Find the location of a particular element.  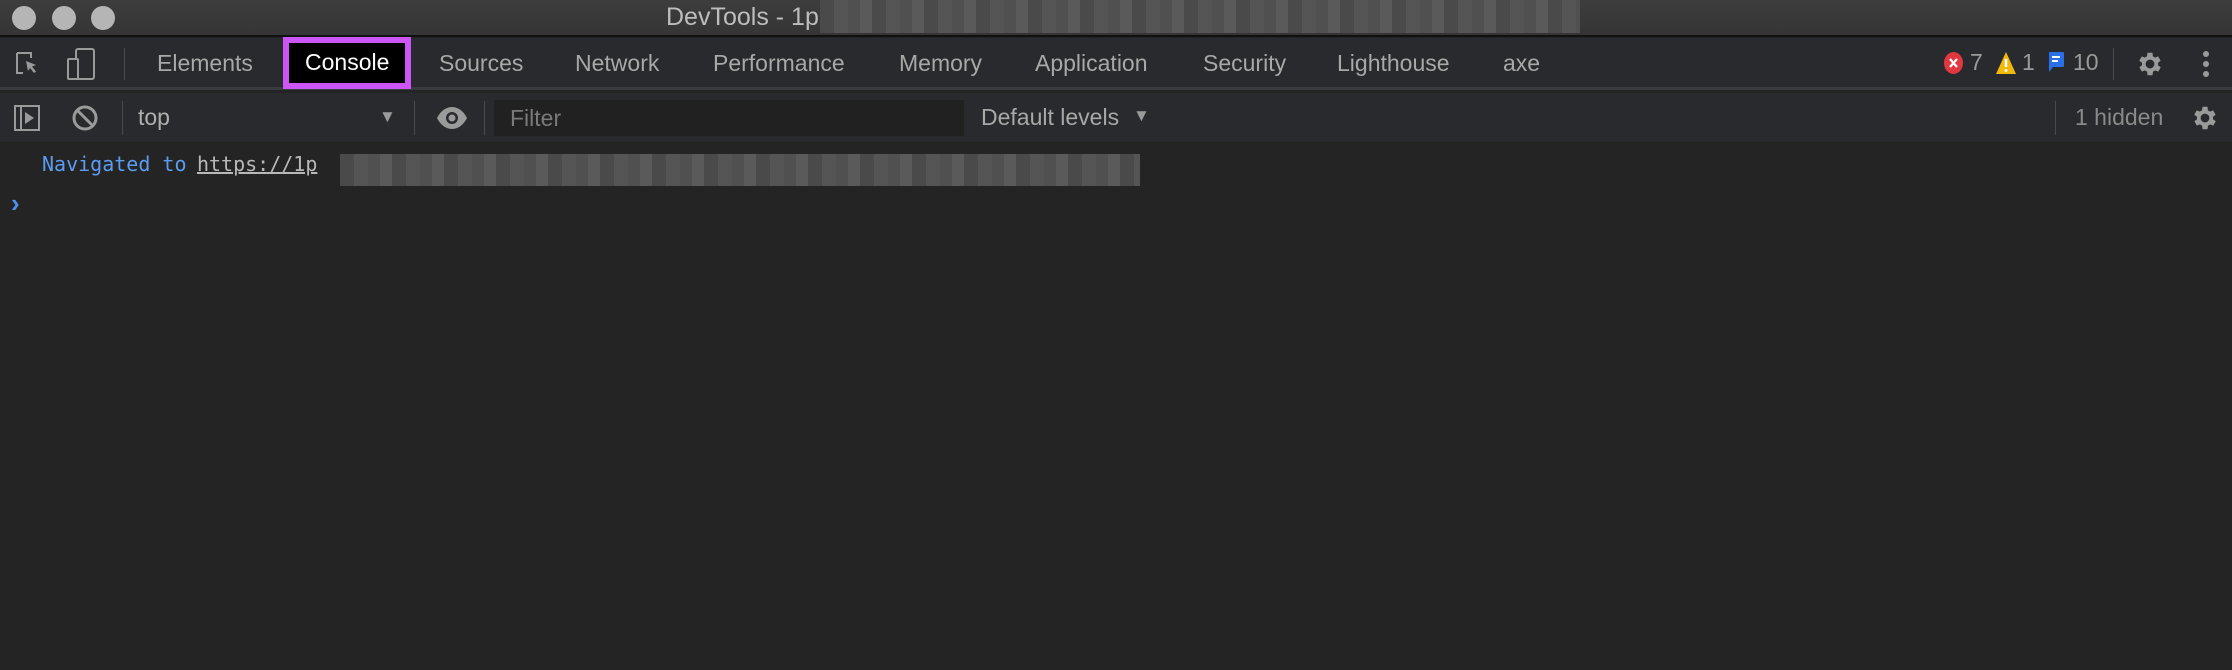

hidden-count: 1 hidden is located at coordinates (2119, 117).